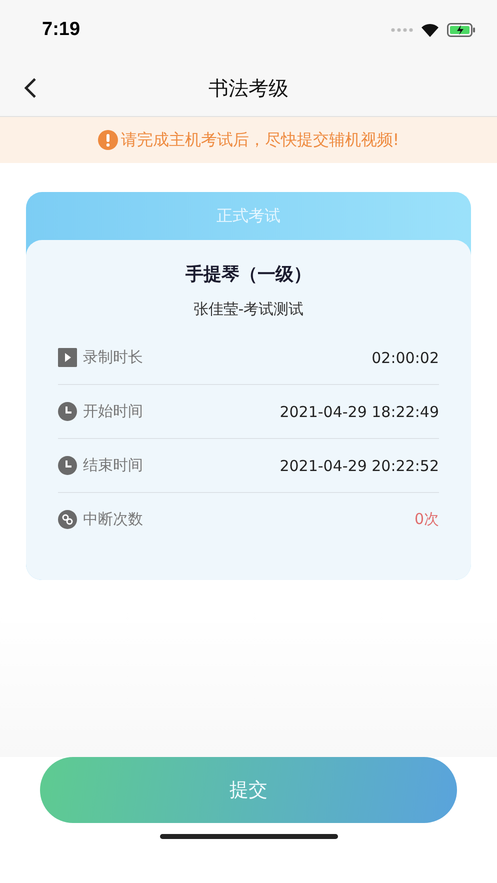 The height and width of the screenshot is (883, 497). Describe the element at coordinates (113, 465) in the screenshot. I see `row-label: 结束时间` at that location.